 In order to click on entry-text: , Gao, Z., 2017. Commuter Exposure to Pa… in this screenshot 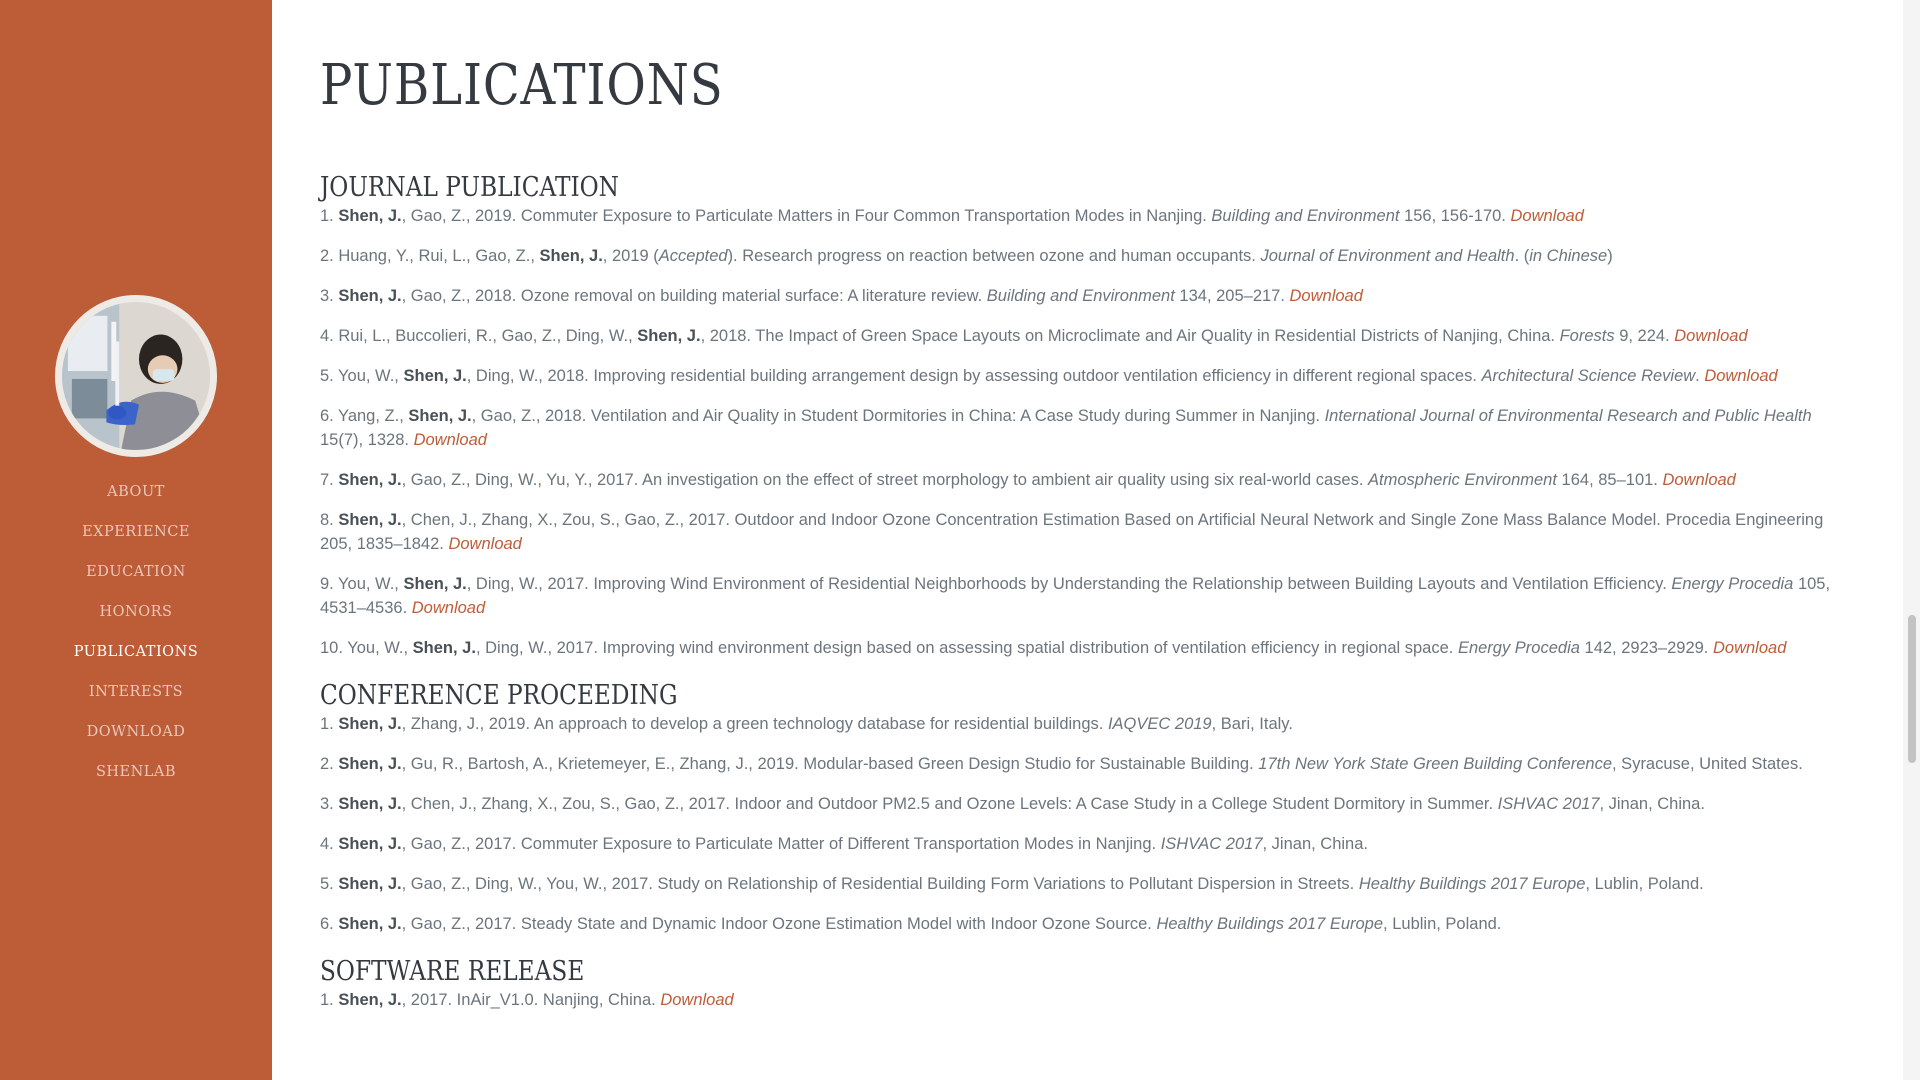, I will do `click(781, 844)`.